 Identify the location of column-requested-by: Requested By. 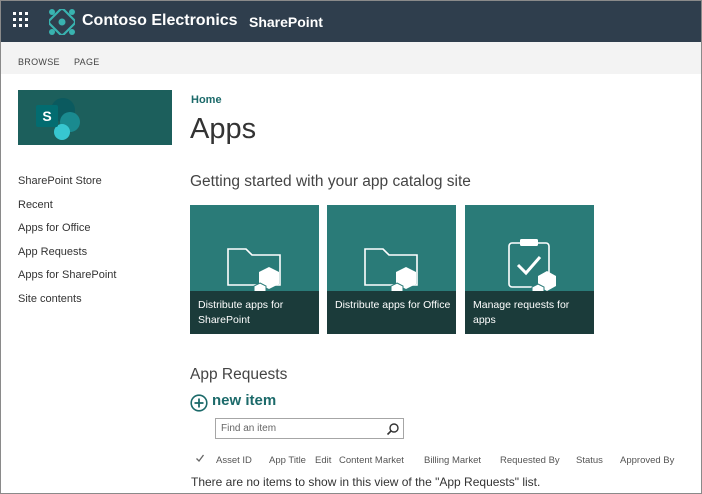
(530, 460).